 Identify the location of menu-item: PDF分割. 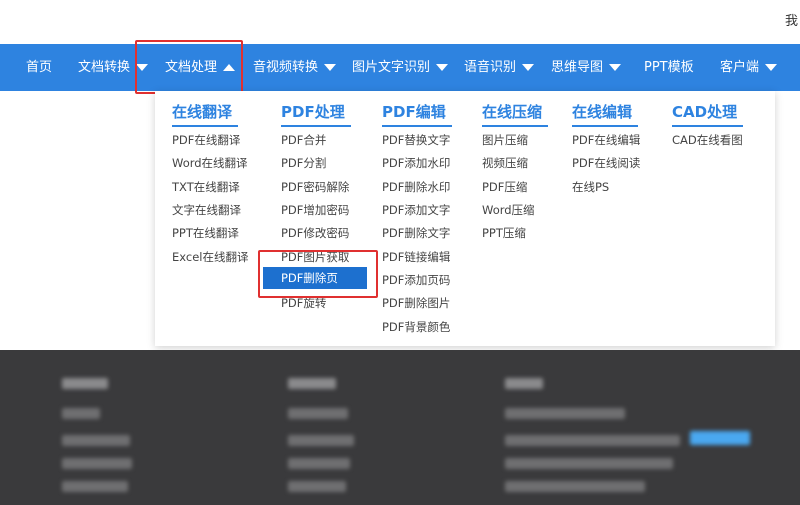
(303, 163).